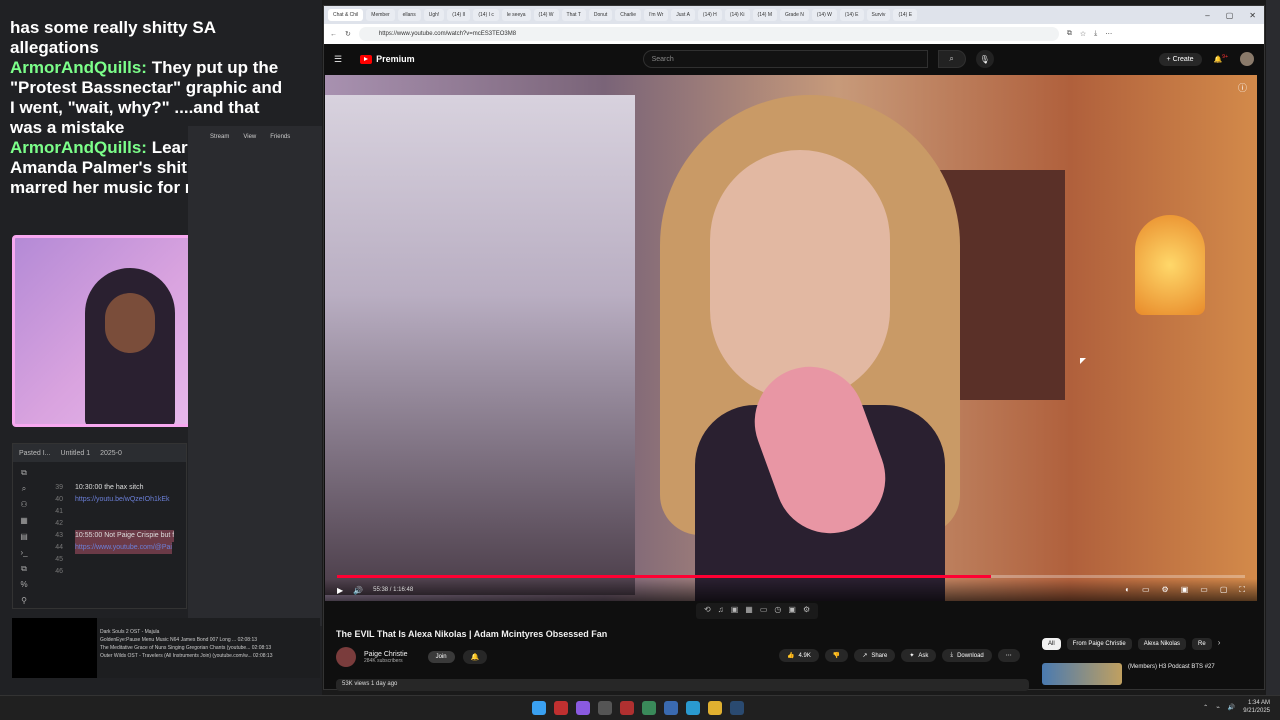 This screenshot has width=1280, height=720. What do you see at coordinates (539, 708) in the screenshot?
I see `start-icon` at bounding box center [539, 708].